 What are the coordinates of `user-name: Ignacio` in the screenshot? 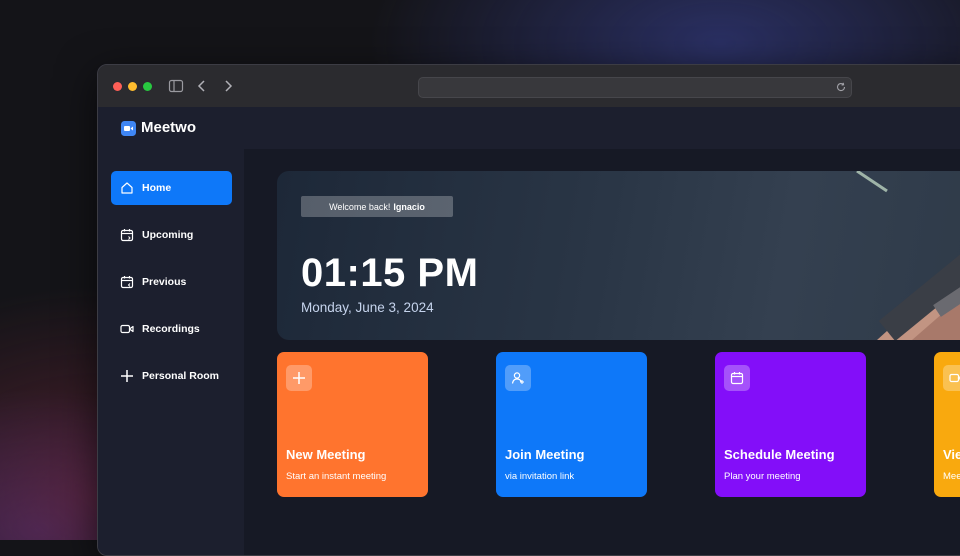 It's located at (409, 207).